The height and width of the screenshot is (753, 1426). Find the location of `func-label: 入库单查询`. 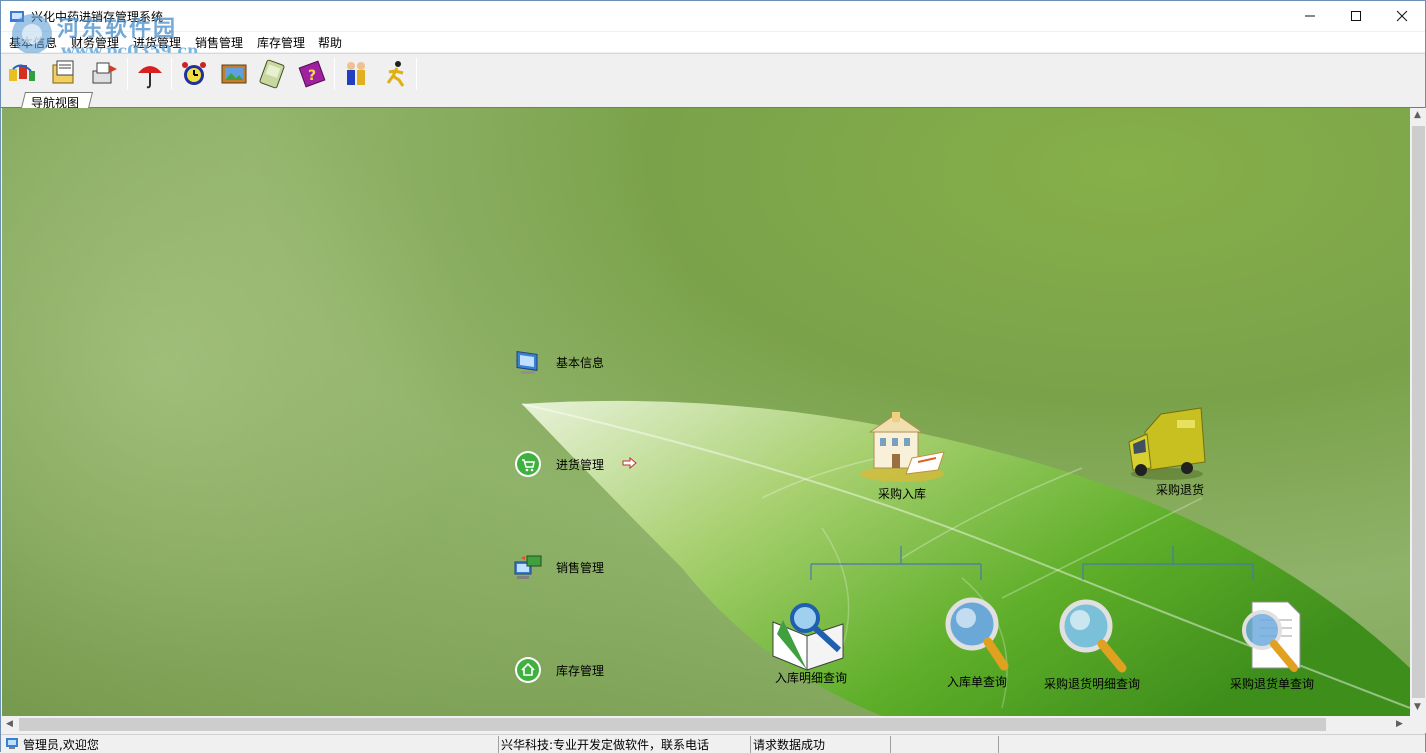

func-label: 入库单查询 is located at coordinates (976, 682).